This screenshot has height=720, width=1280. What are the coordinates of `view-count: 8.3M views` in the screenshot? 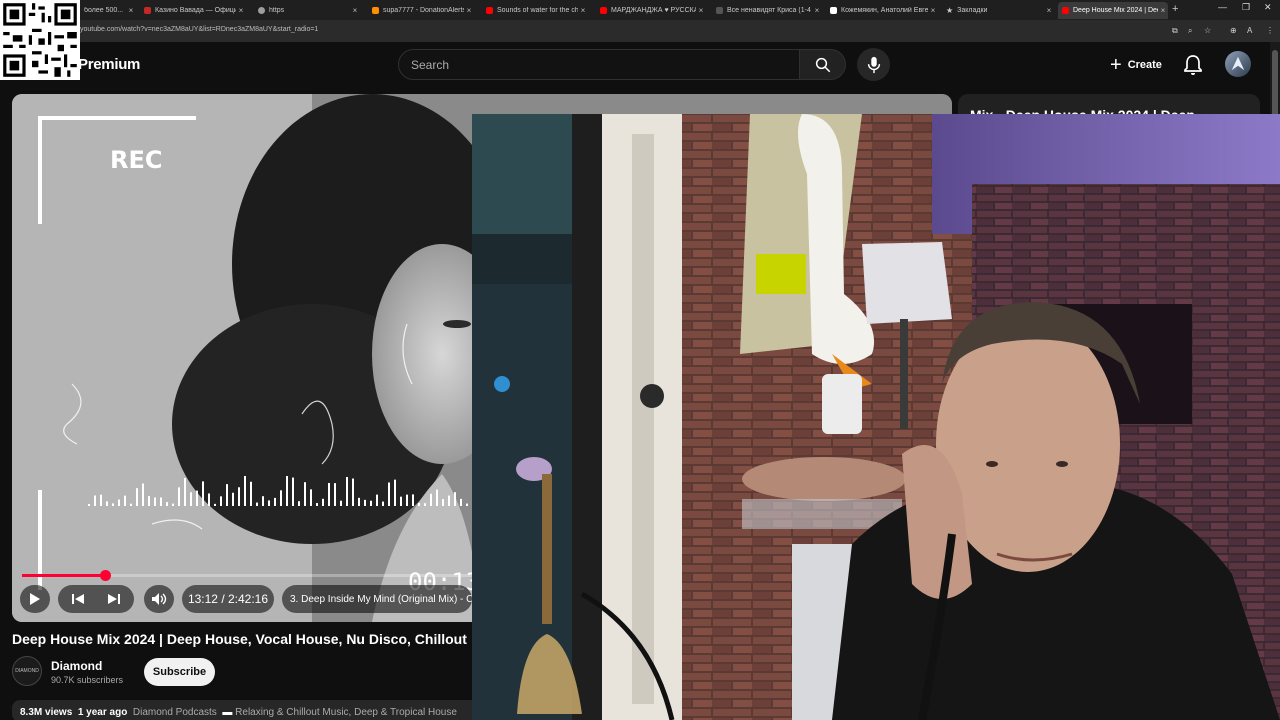 It's located at (46, 712).